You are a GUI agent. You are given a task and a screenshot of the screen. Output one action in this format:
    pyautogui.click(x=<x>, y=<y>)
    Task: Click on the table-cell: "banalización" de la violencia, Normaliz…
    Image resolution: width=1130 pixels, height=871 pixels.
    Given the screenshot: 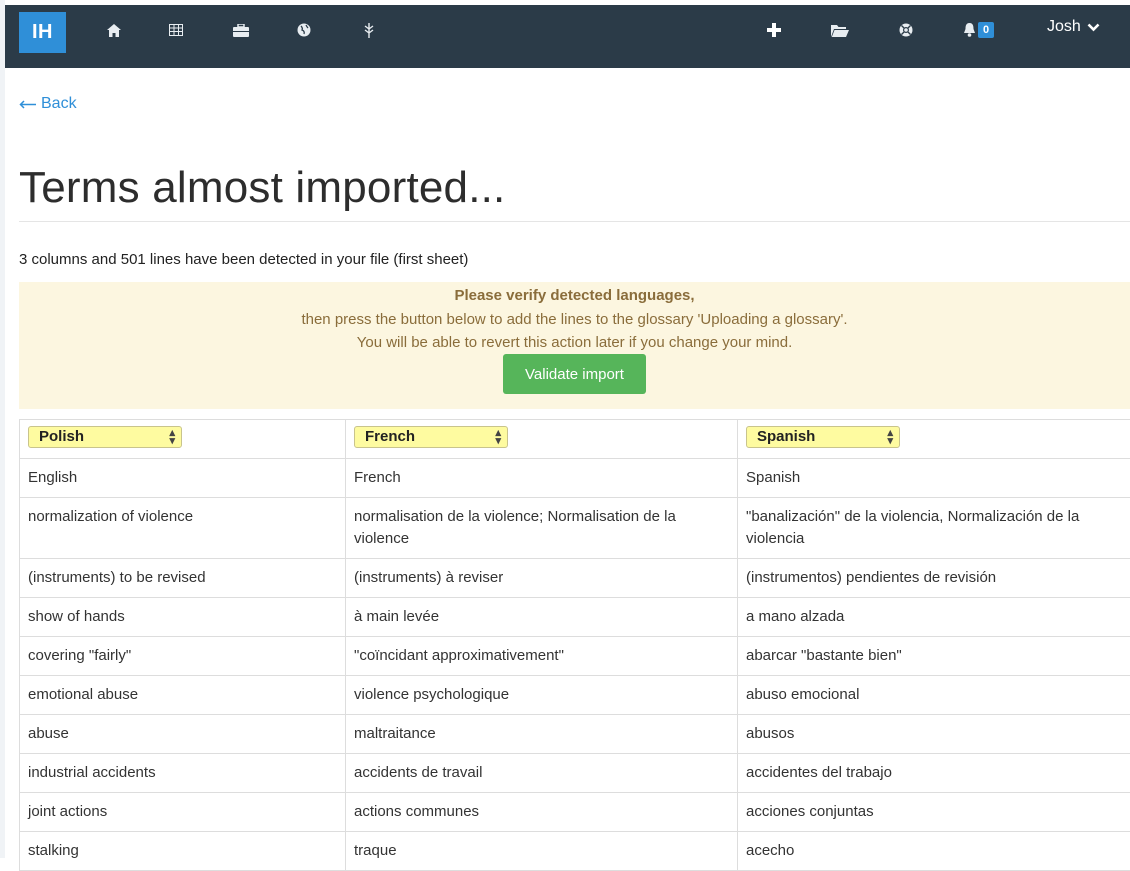 What is the action you would take?
    pyautogui.click(x=934, y=528)
    